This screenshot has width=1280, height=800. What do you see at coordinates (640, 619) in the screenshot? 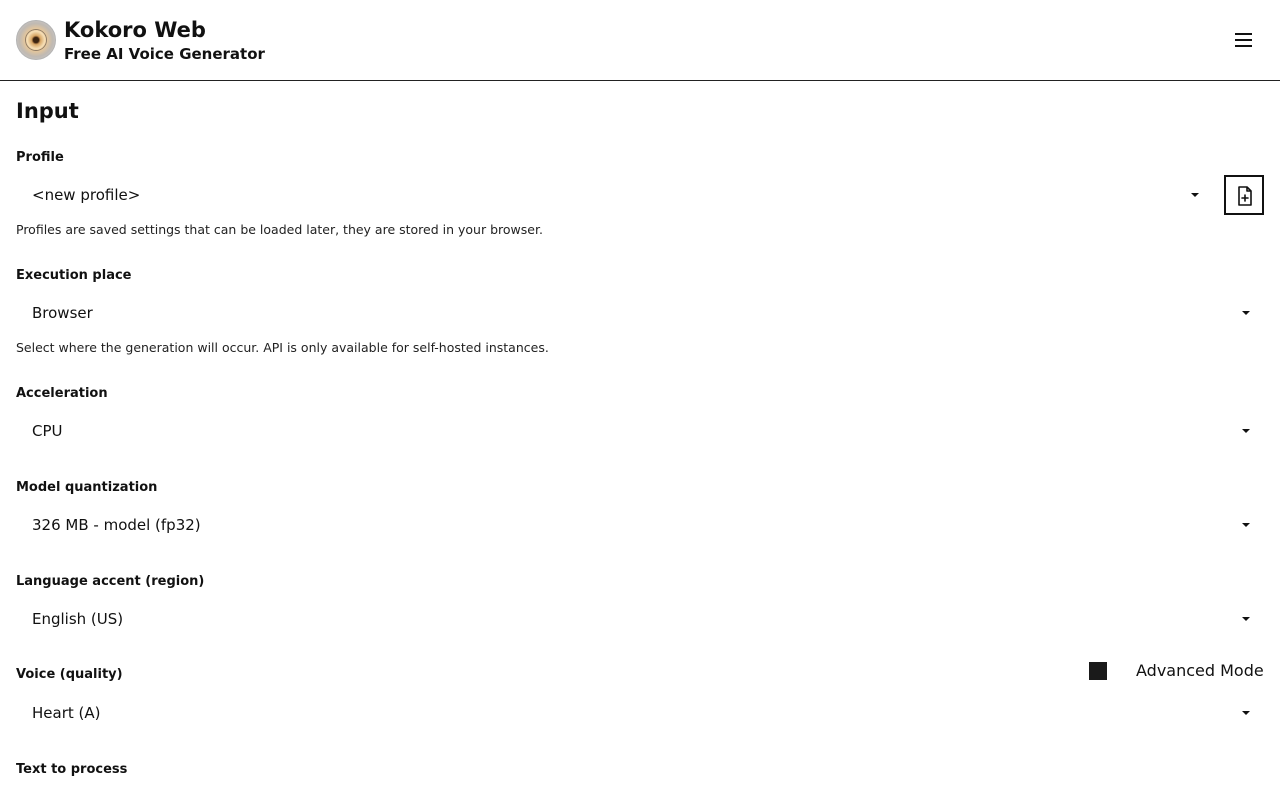
I see `language-accent-select: English (US)` at bounding box center [640, 619].